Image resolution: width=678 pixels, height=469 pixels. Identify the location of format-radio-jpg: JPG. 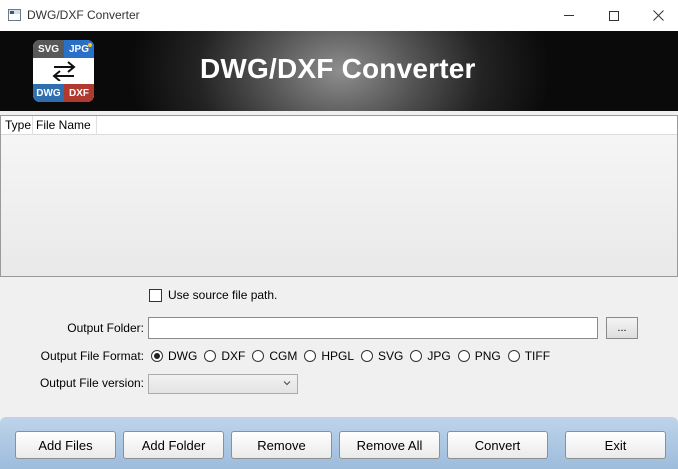
(430, 356).